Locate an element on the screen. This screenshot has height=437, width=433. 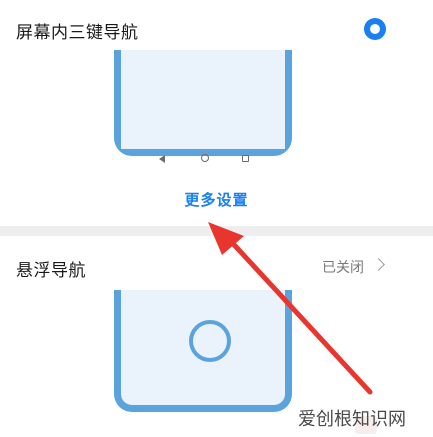
radio-dot is located at coordinates (375, 29).